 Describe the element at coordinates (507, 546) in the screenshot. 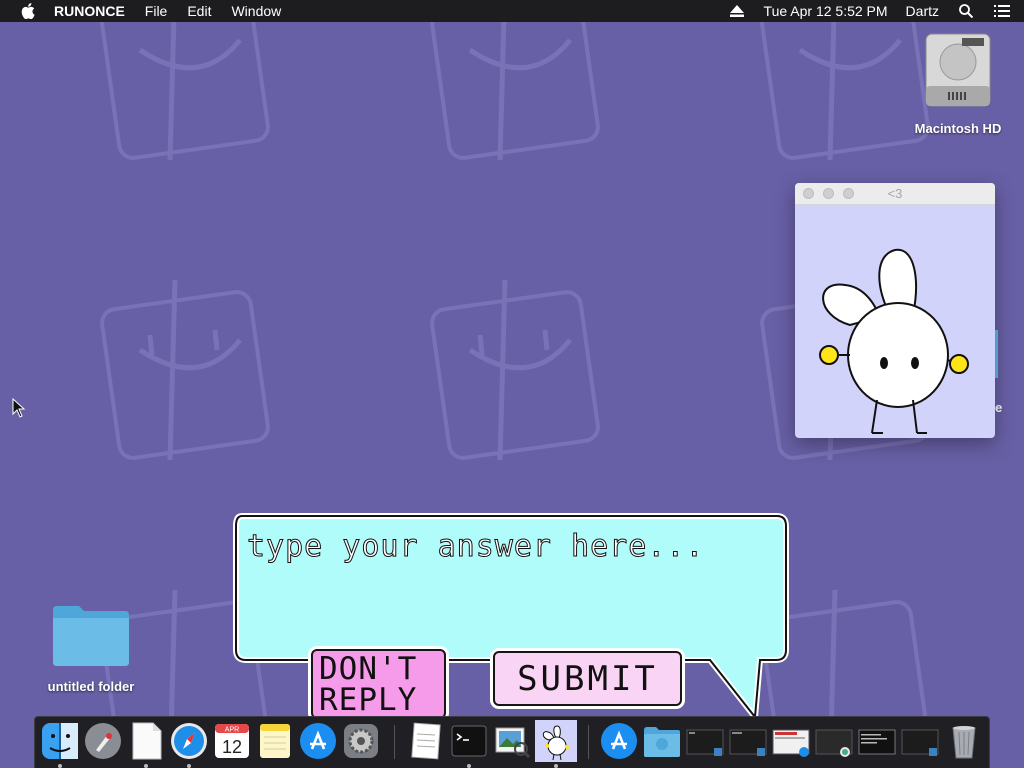

I see `answer-input` at that location.